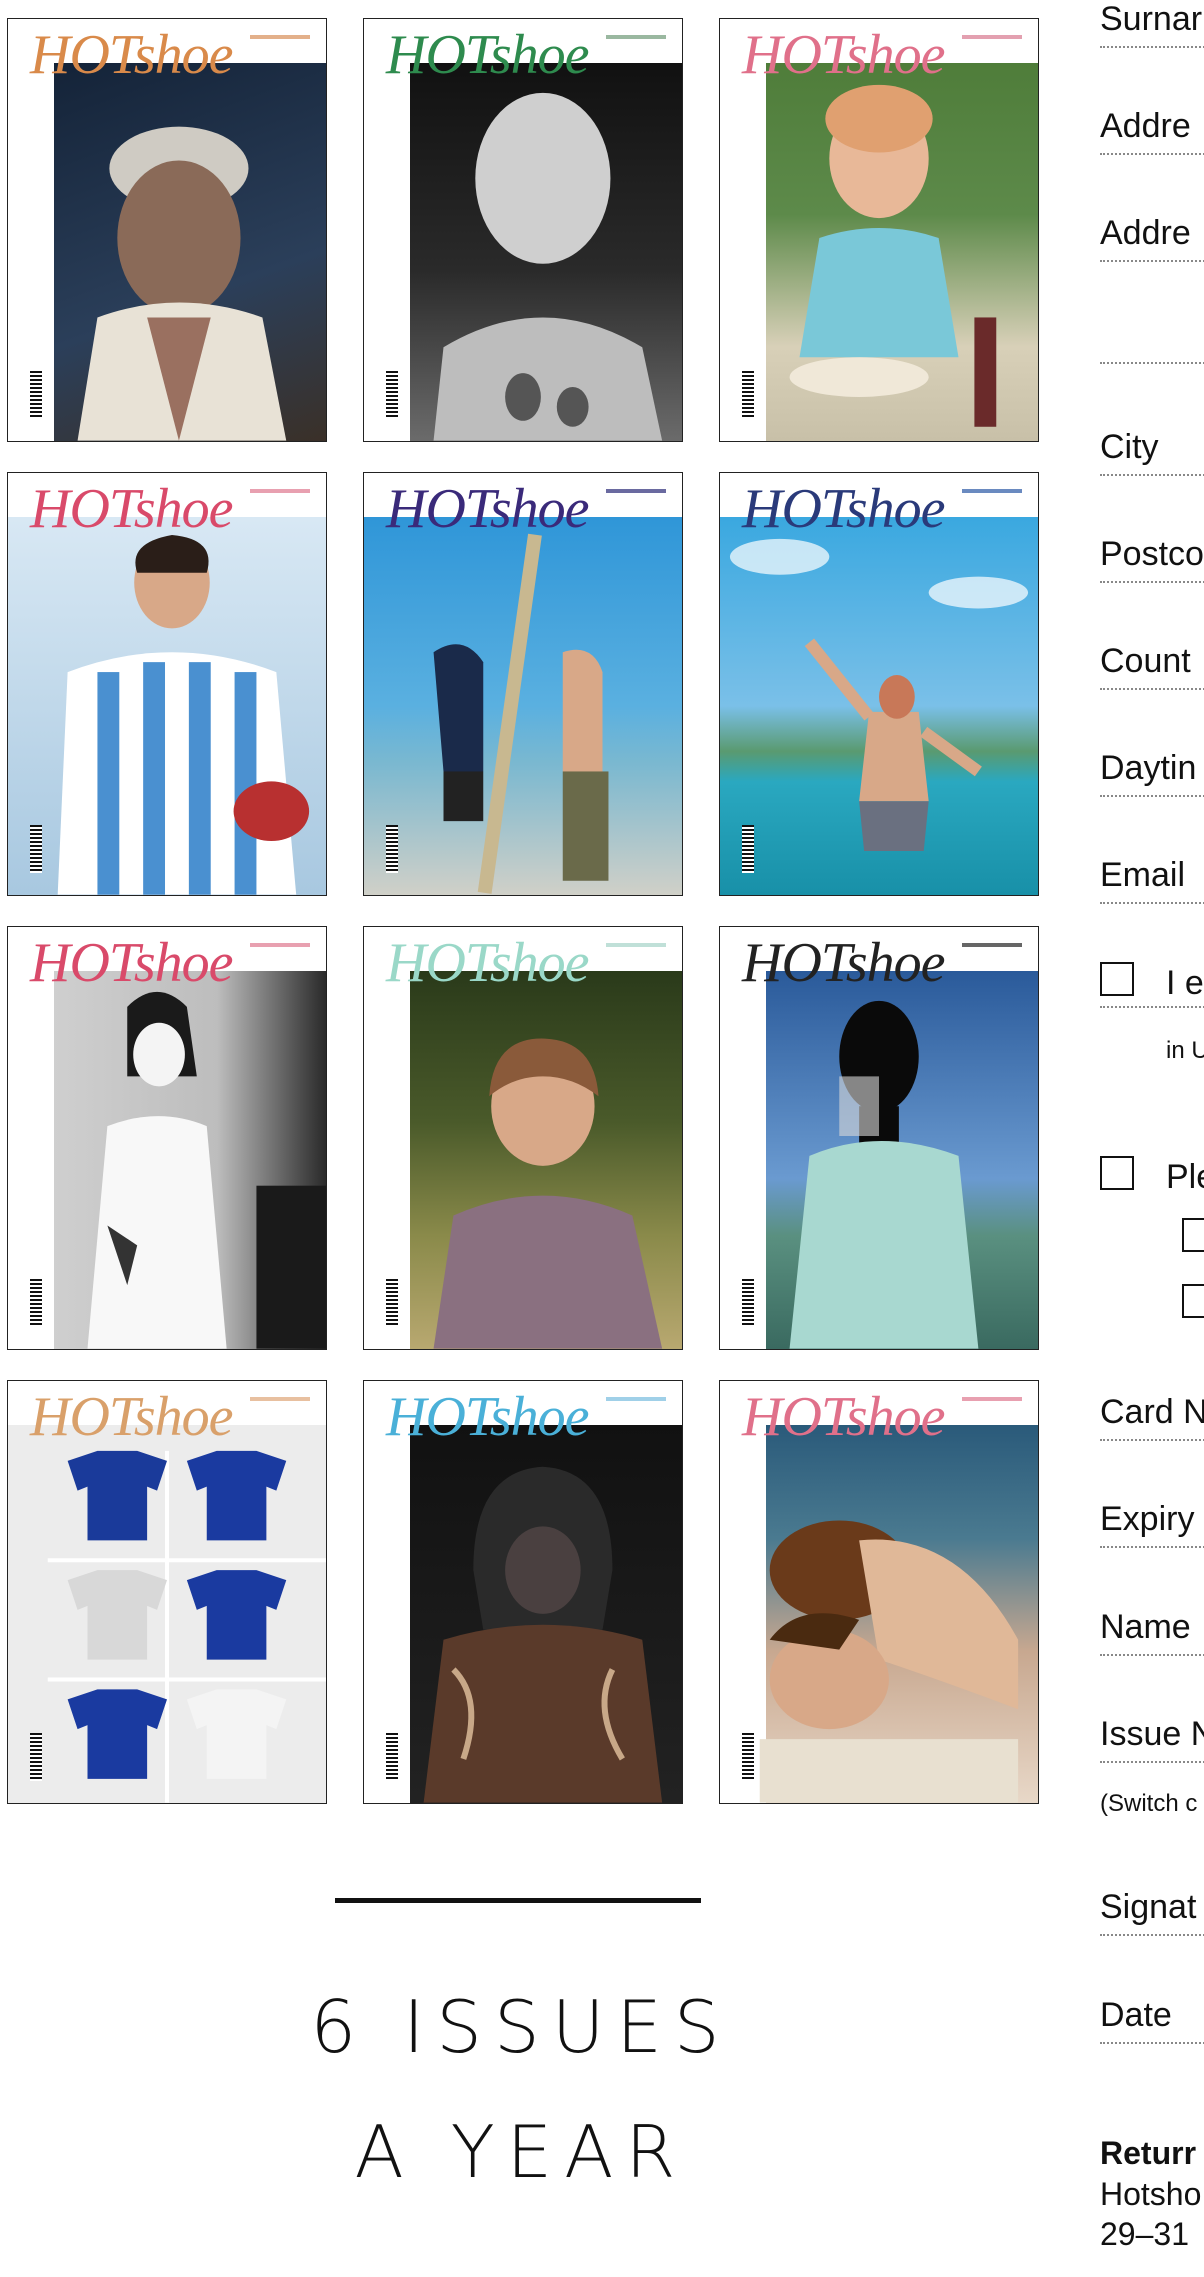 The height and width of the screenshot is (2277, 1204). I want to click on country-label: Count, so click(1145, 661).